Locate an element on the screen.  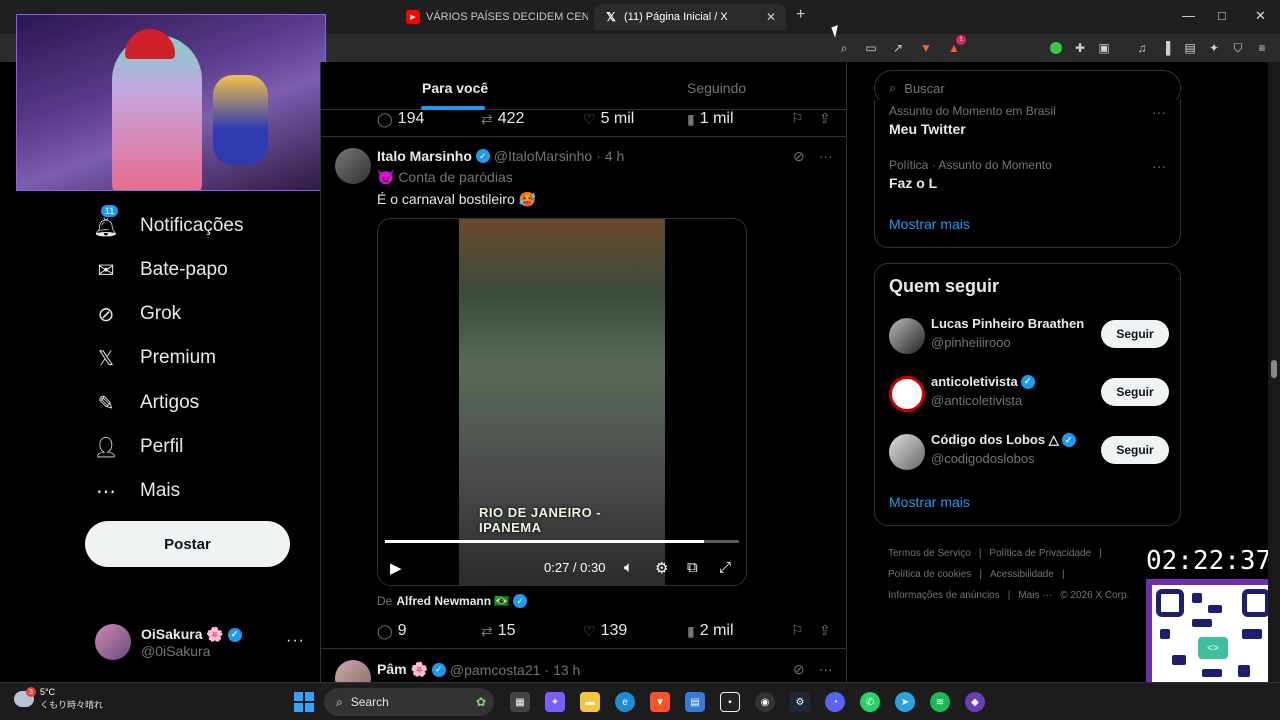
cast-icon: ▭ is located at coordinates (871, 48).